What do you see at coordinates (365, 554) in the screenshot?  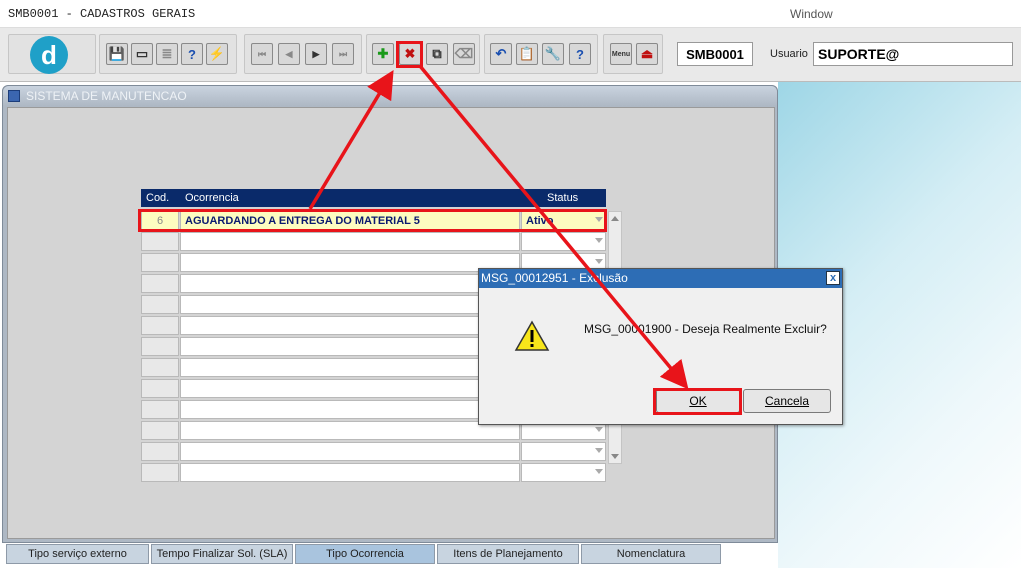 I see `tab-tipo-ocorrencia: Tipo Ocorrencia` at bounding box center [365, 554].